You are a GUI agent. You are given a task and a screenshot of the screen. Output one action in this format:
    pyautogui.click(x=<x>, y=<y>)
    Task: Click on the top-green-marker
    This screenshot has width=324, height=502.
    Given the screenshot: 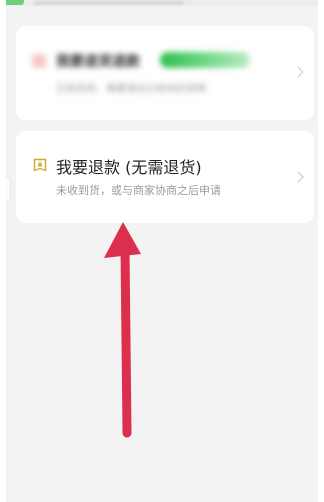 What is the action you would take?
    pyautogui.click(x=15, y=2)
    